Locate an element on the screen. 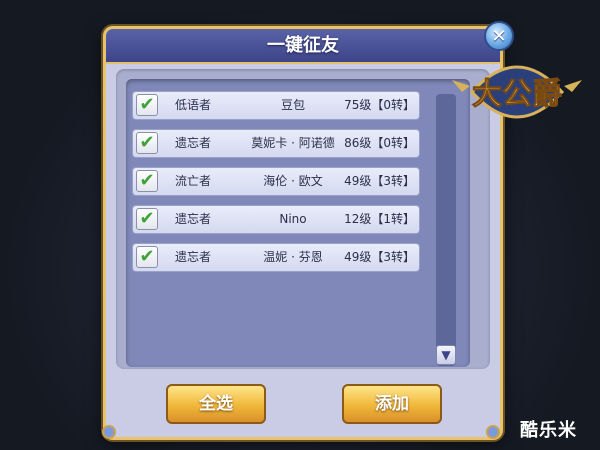 This screenshot has height=450, width=600. close-button: ✕ is located at coordinates (499, 36).